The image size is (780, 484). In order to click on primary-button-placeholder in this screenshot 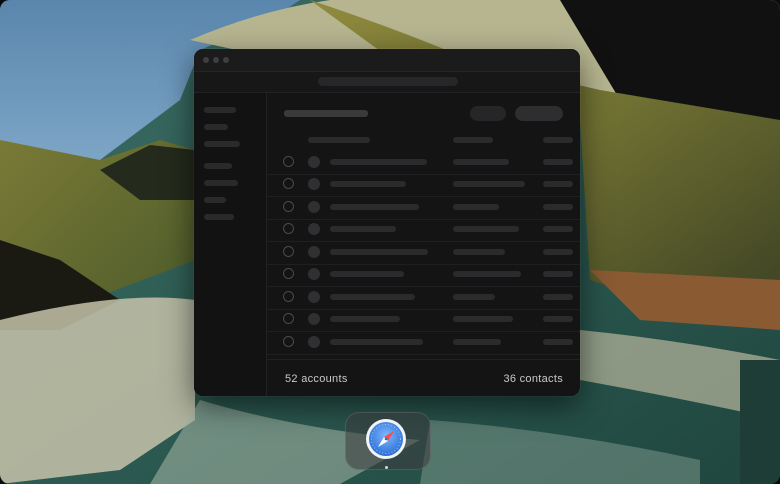, I will do `click(539, 113)`.